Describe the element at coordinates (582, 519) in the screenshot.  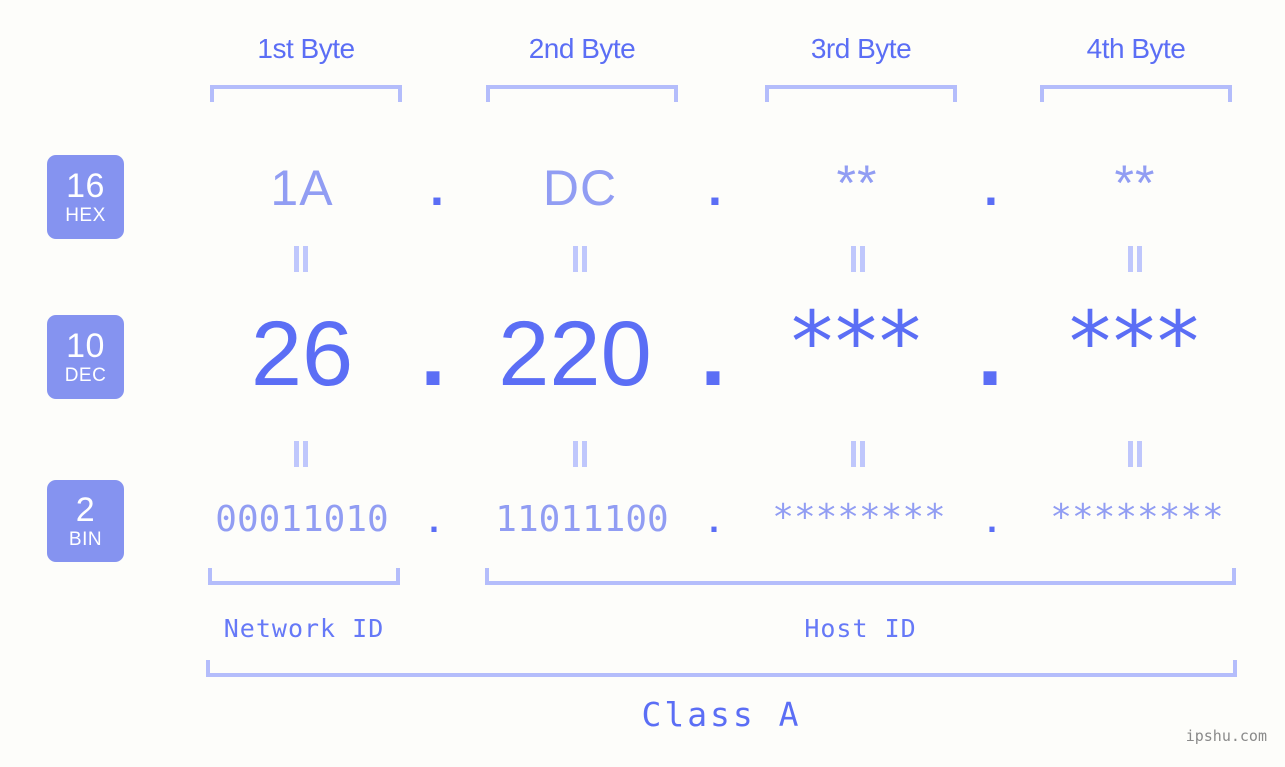
I see `bin-byte-2: 11011100` at that location.